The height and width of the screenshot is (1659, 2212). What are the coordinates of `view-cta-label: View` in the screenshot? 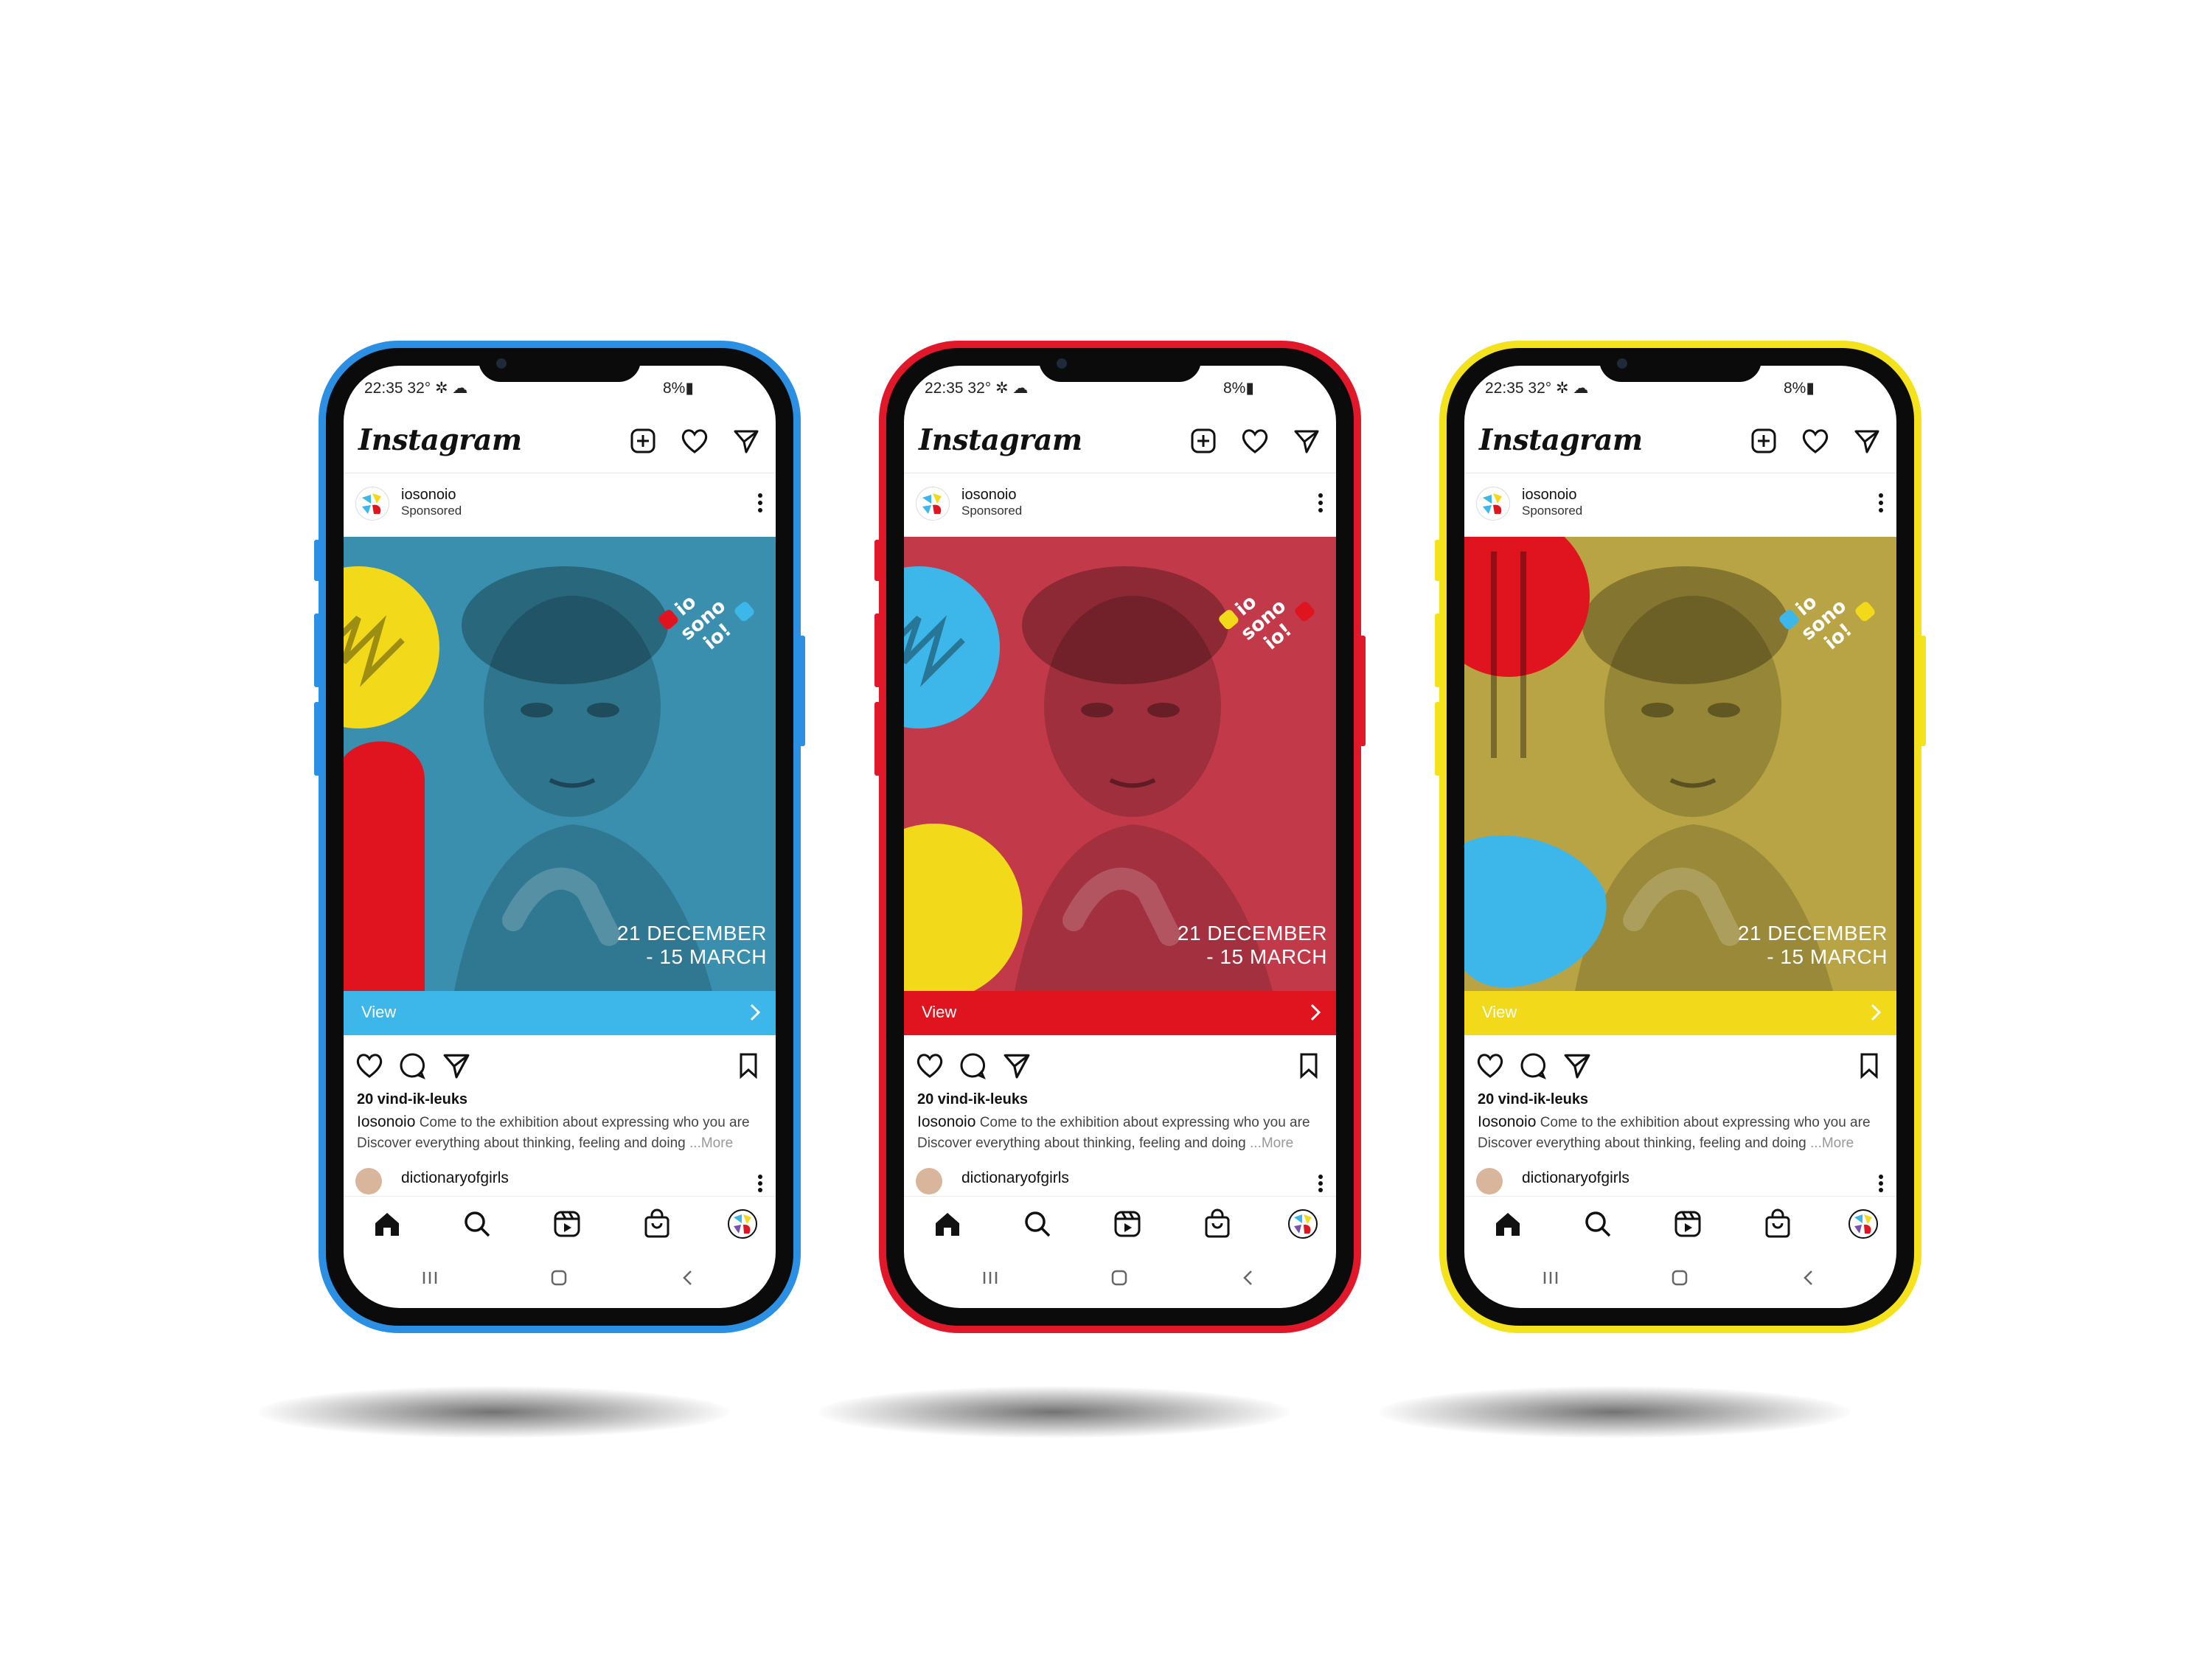 It's located at (1499, 1012).